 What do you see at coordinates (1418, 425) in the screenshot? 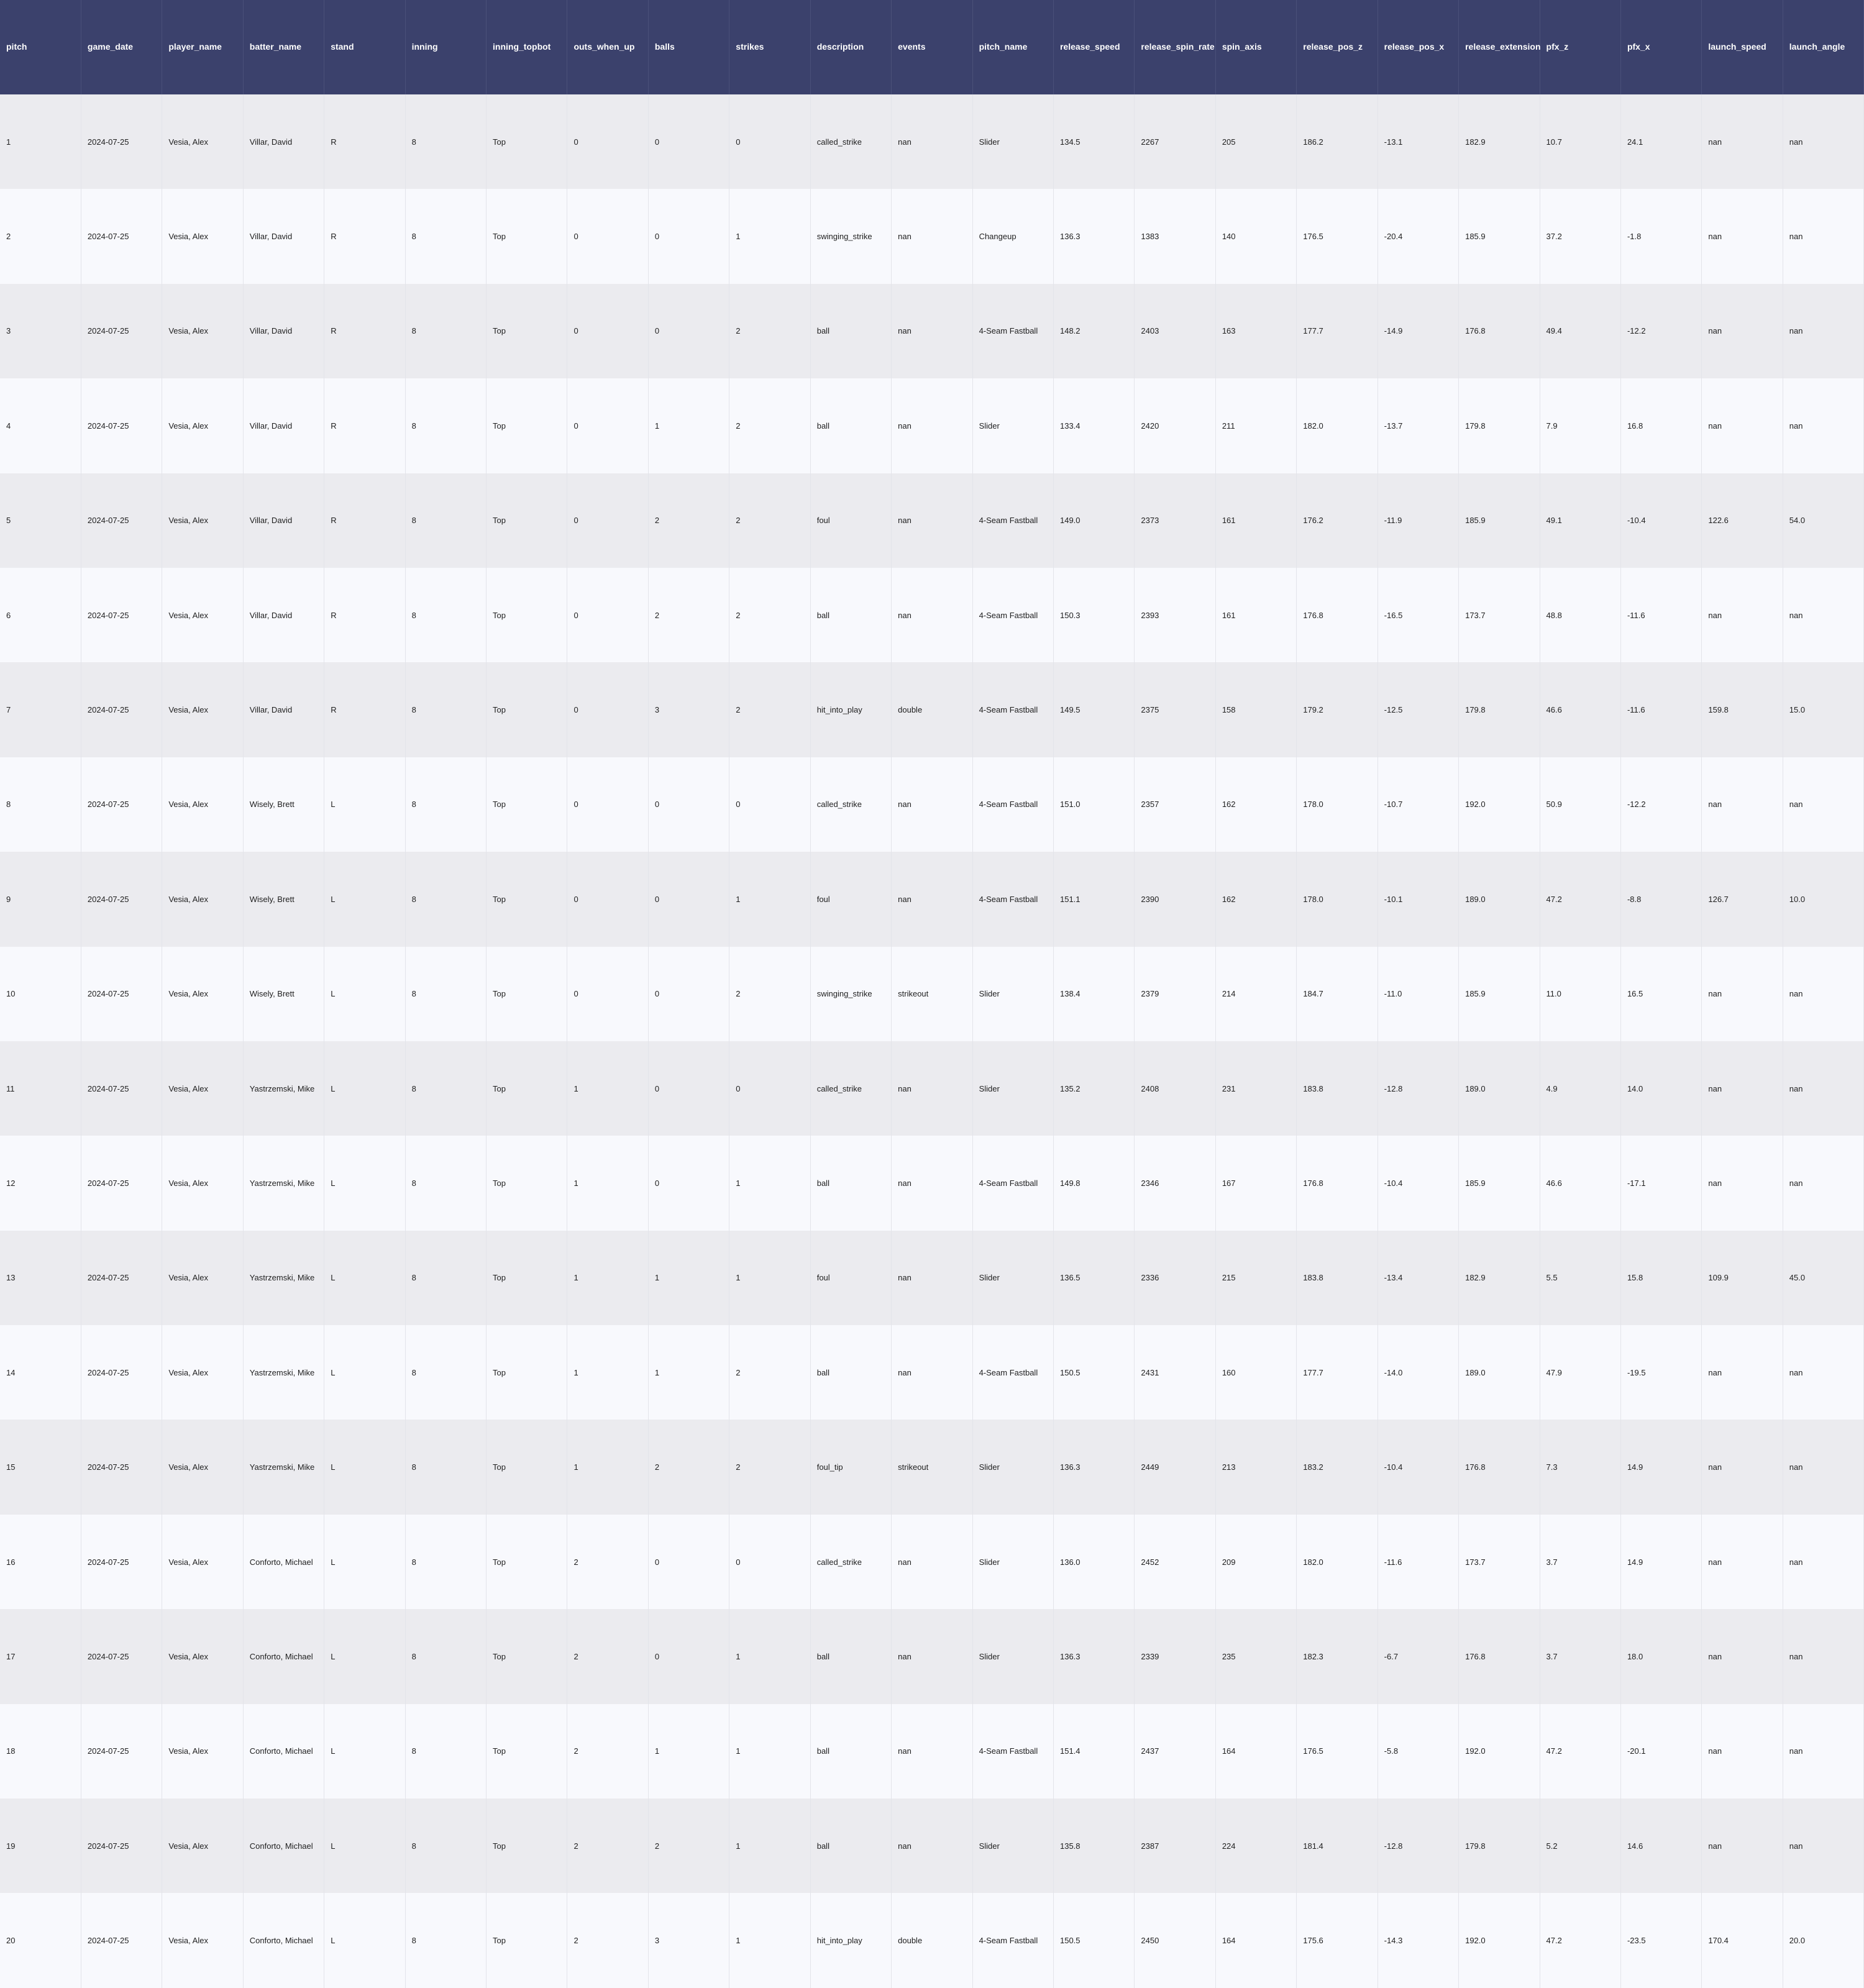
I see `table-cell-release-pos-x: -13.7` at bounding box center [1418, 425].